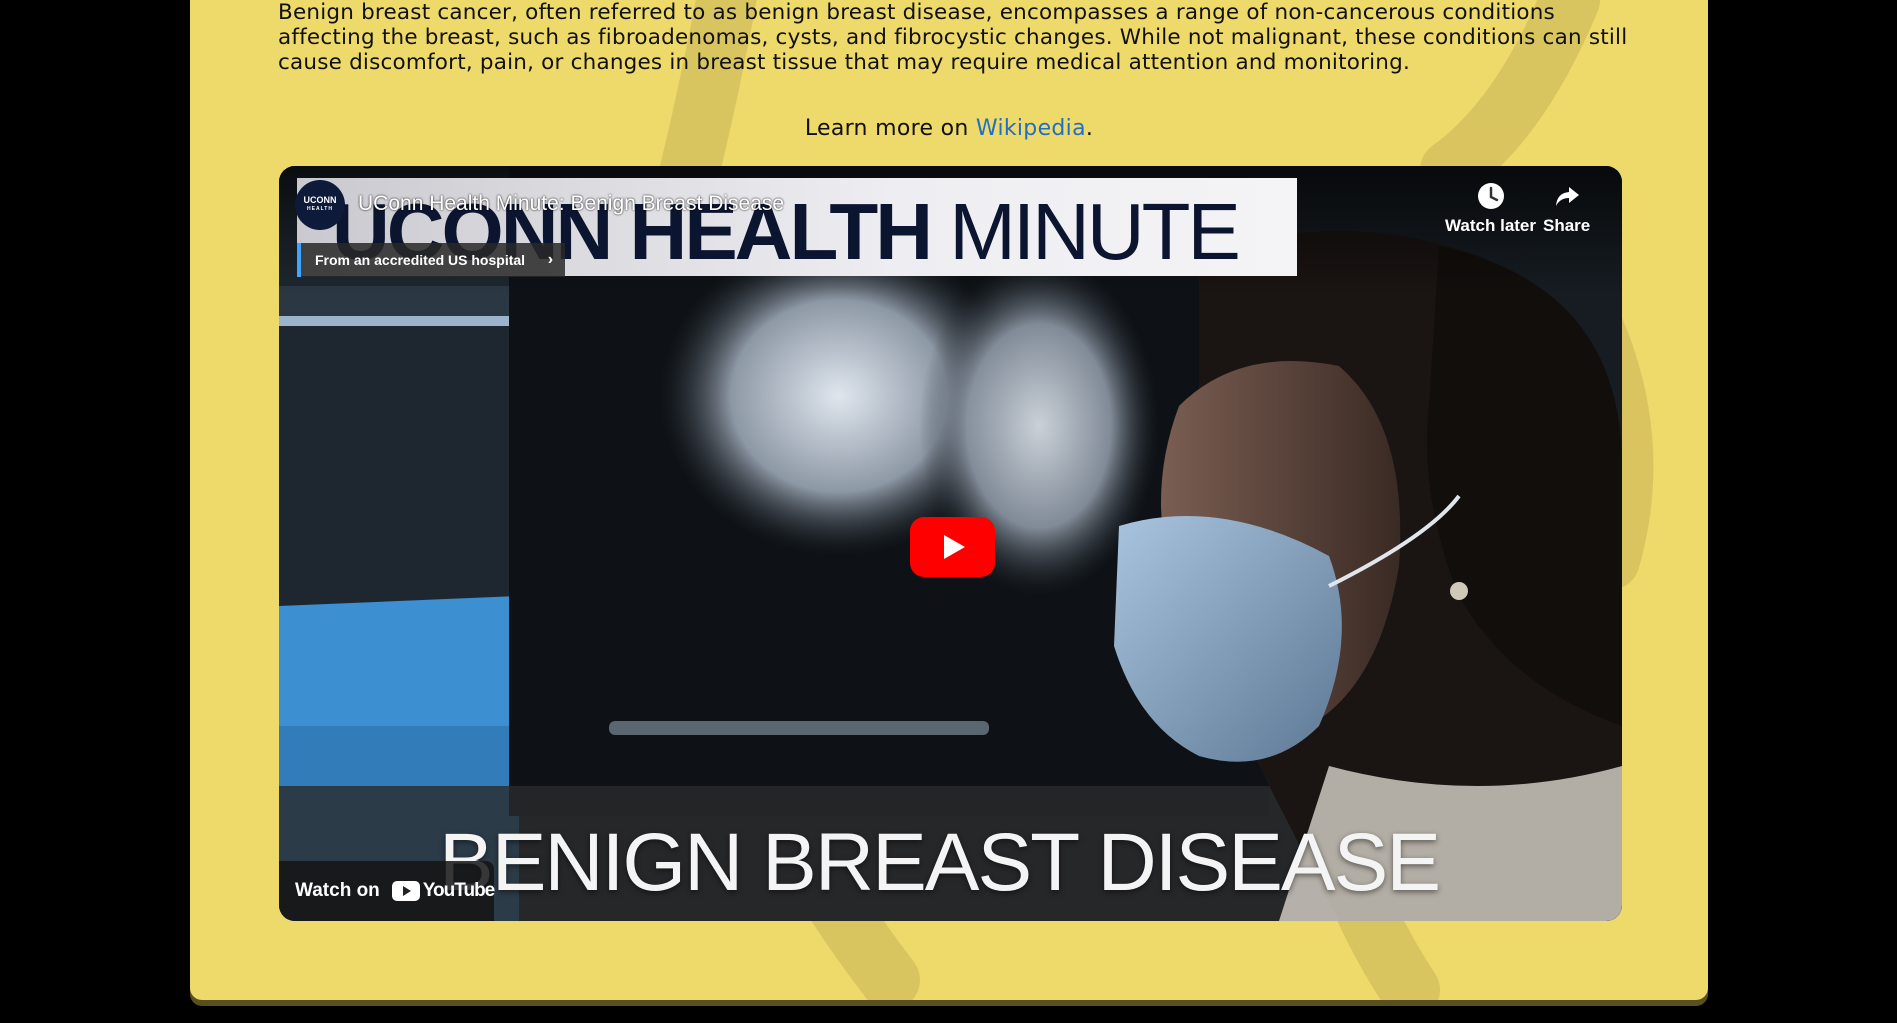 Image resolution: width=1897 pixels, height=1023 pixels. What do you see at coordinates (1089, 128) in the screenshot?
I see `learn-more-suffix: .` at bounding box center [1089, 128].